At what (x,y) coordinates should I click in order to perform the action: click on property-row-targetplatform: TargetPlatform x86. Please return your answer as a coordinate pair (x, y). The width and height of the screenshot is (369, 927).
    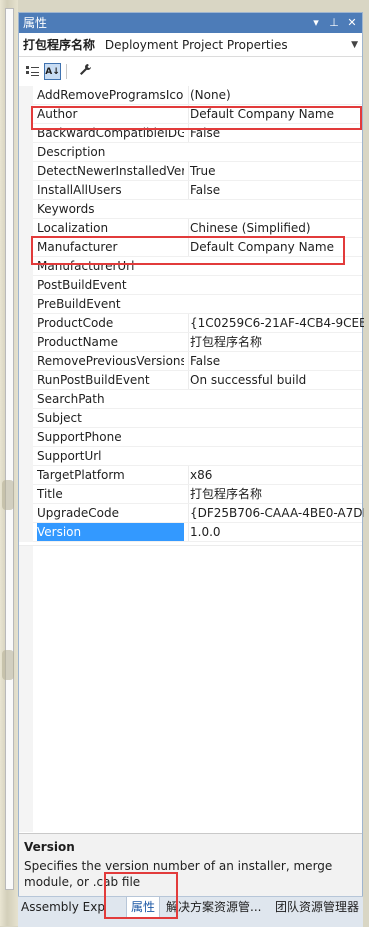
    Looking at the image, I should click on (190, 475).